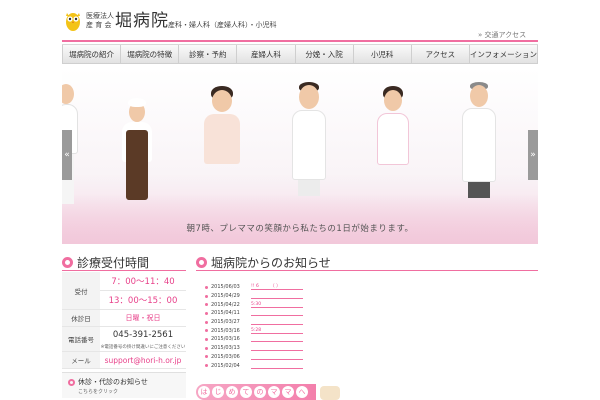 The height and width of the screenshot is (400, 600). I want to click on banner-char: て, so click(246, 392).